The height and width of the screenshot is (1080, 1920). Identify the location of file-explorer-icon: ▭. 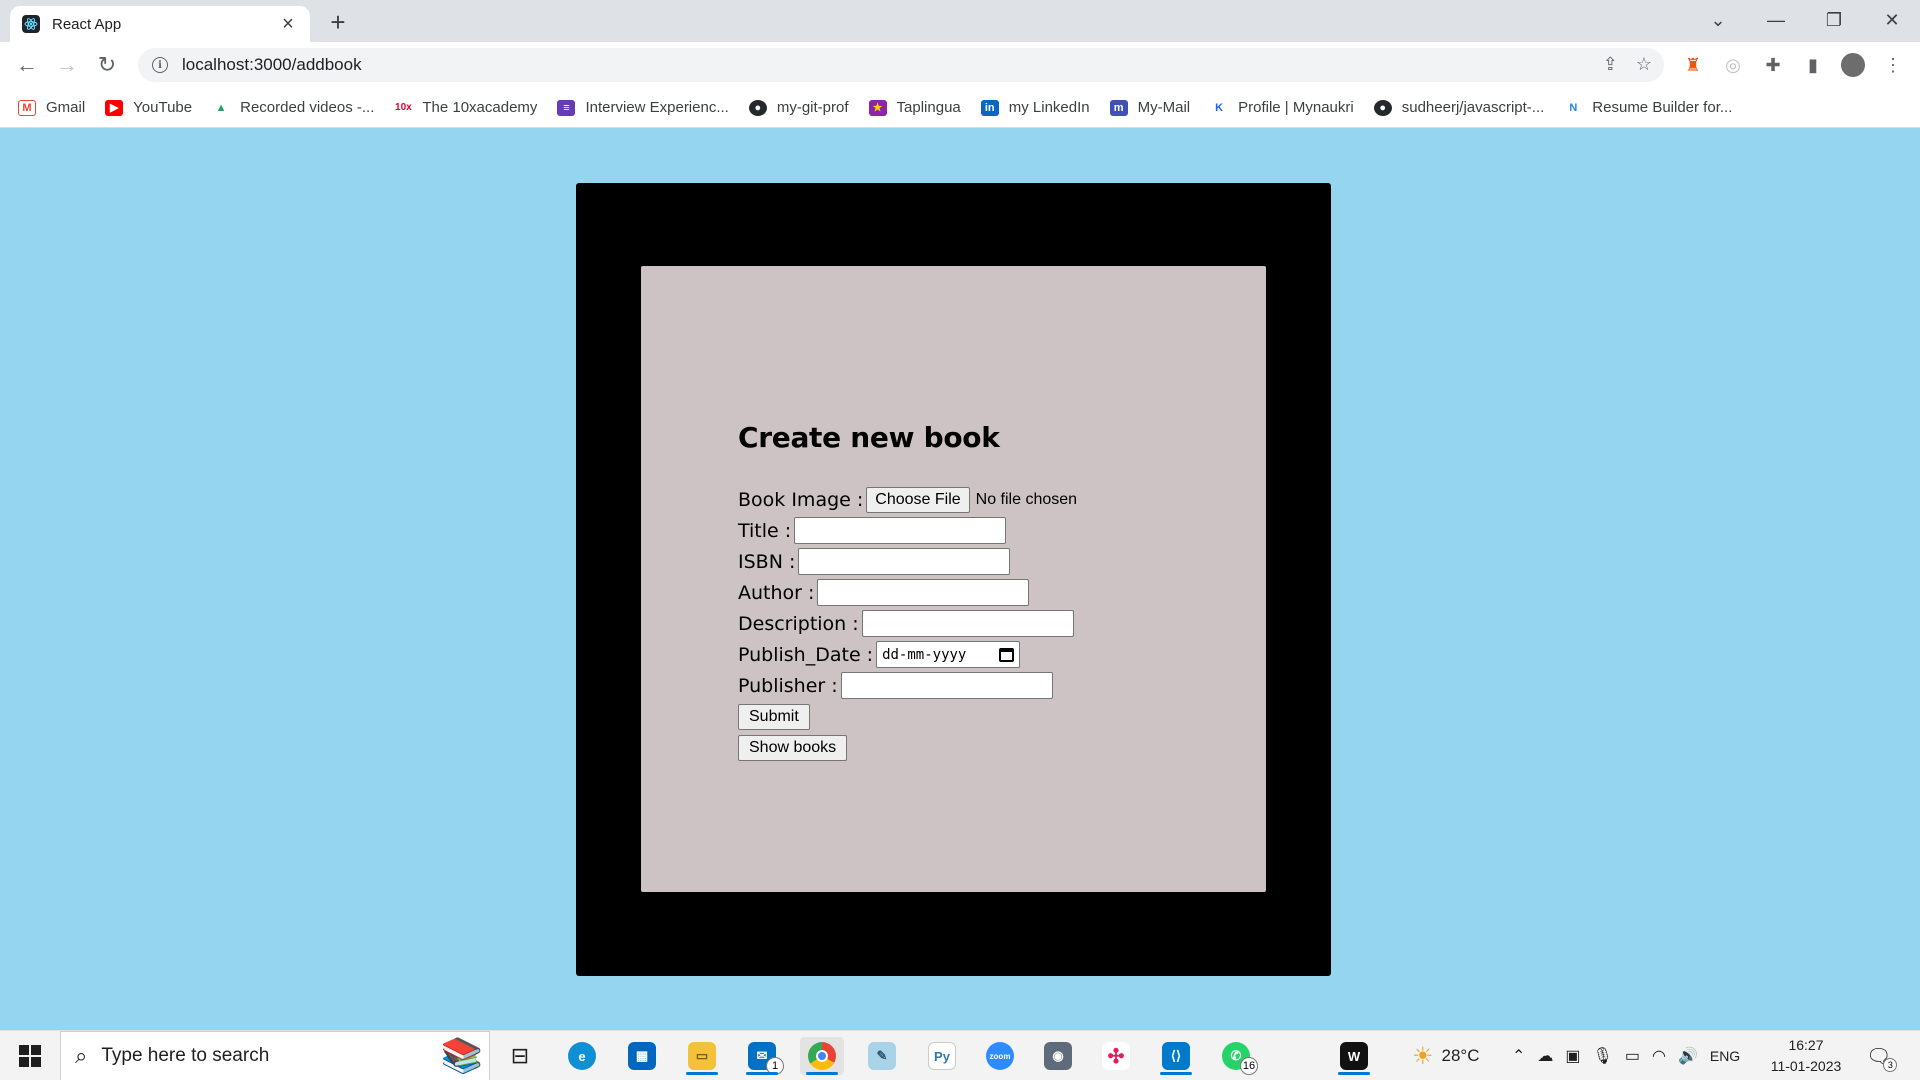
(702, 1056).